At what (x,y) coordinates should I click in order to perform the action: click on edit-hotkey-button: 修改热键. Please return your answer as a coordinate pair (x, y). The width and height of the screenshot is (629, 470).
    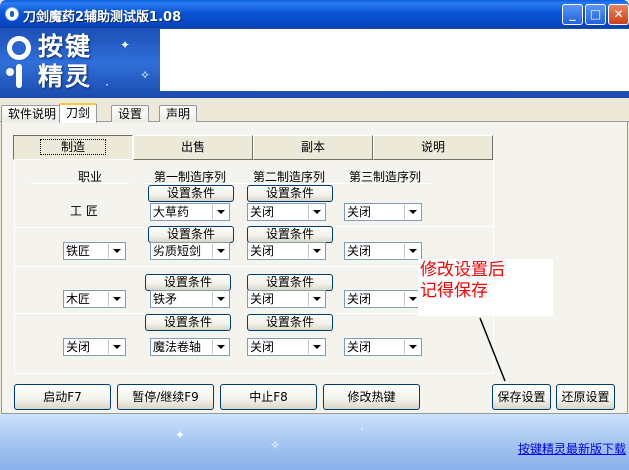
    Looking at the image, I should click on (371, 397).